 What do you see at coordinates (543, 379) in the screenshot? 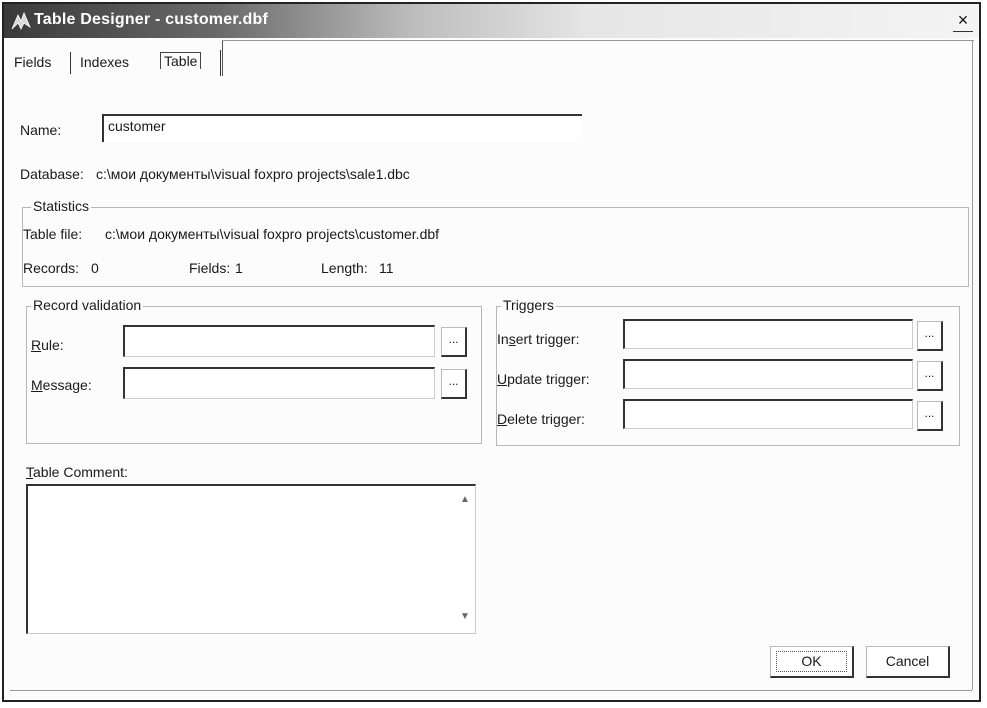
I see `update-trigger-label: Update trigger:` at bounding box center [543, 379].